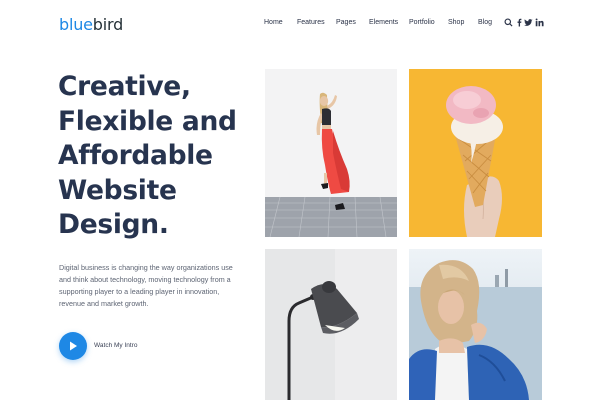 The image size is (600, 400). I want to click on play-icon, so click(73, 346).